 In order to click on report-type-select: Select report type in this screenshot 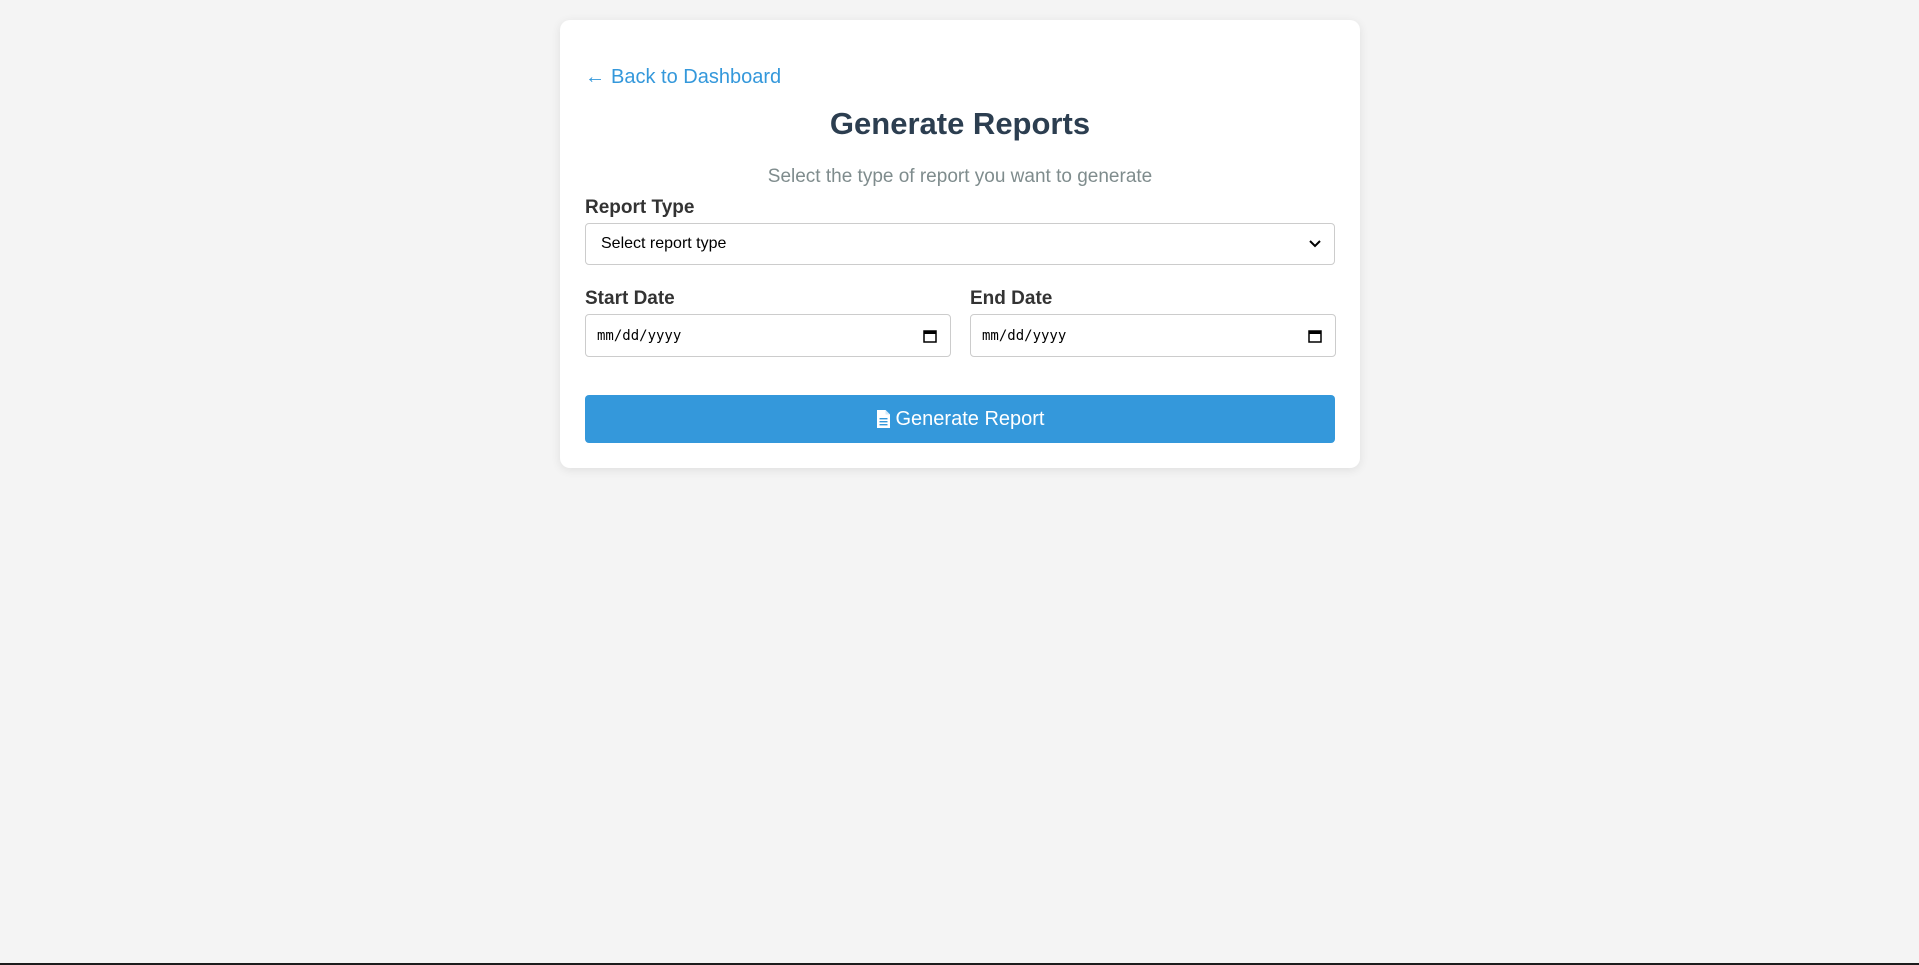, I will do `click(960, 244)`.